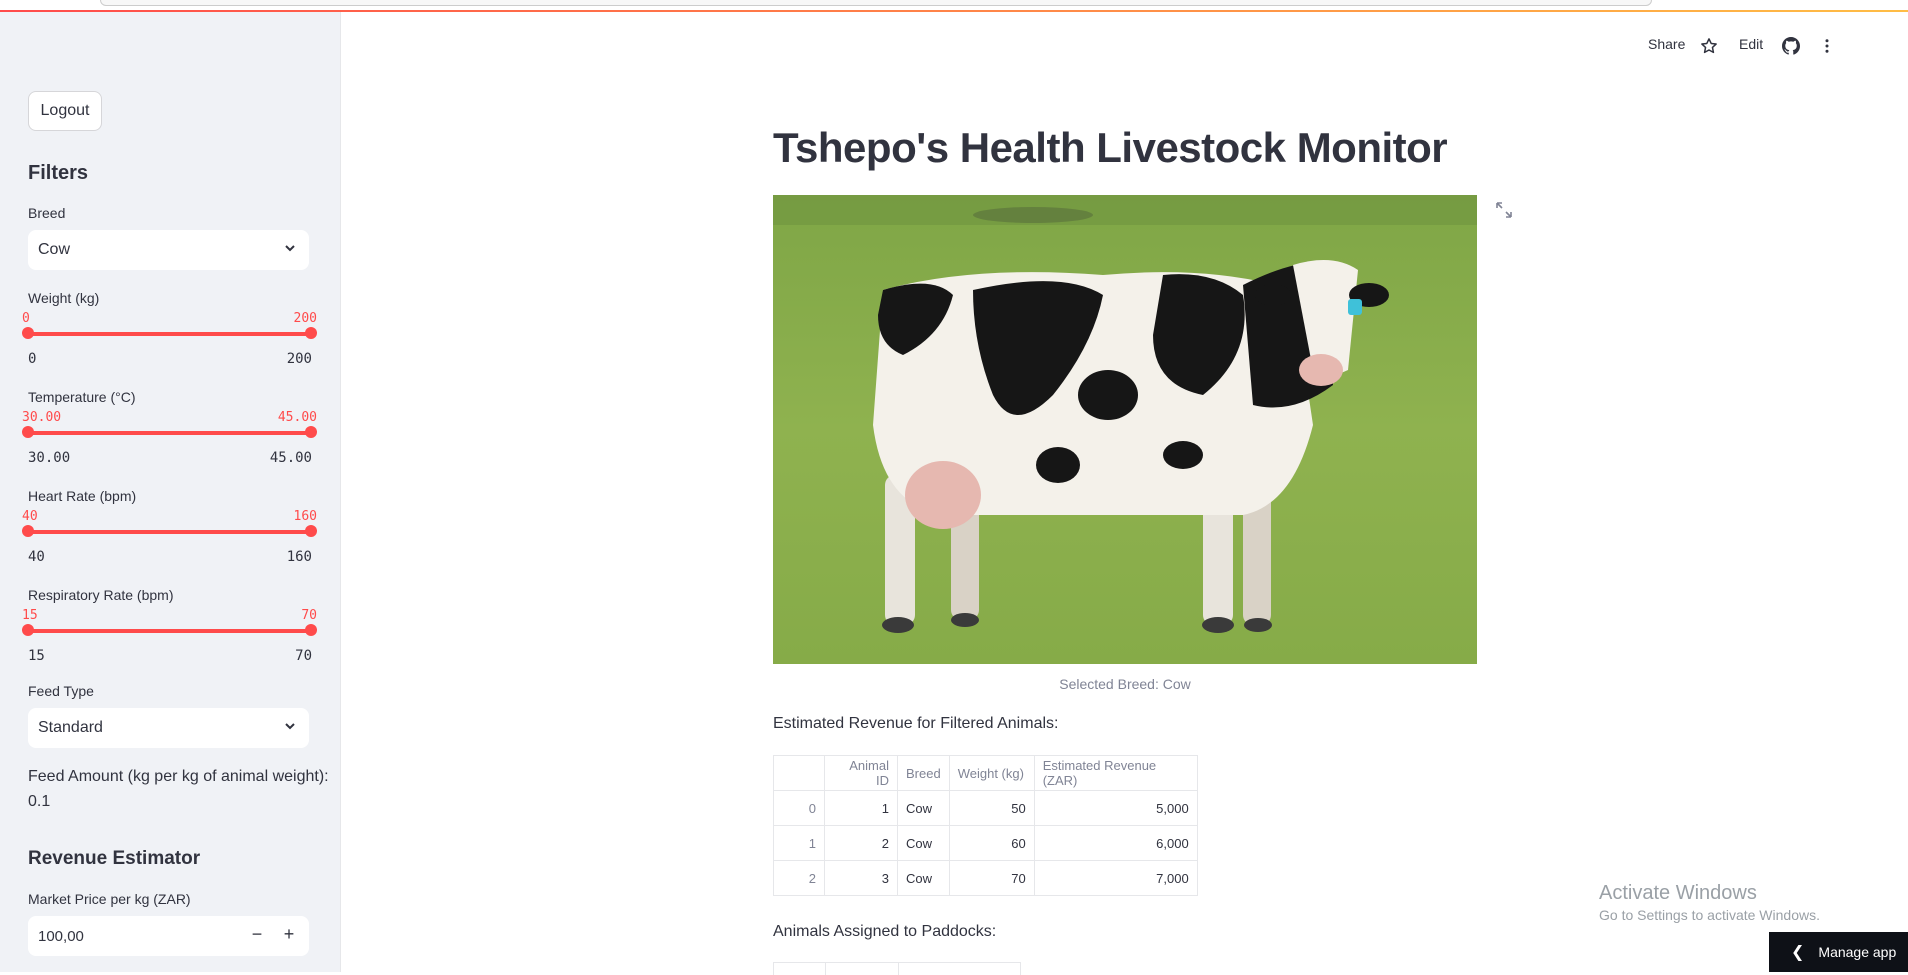 This screenshot has height=975, width=1908. What do you see at coordinates (49, 458) in the screenshot?
I see `temperature-range-min: 30.00` at bounding box center [49, 458].